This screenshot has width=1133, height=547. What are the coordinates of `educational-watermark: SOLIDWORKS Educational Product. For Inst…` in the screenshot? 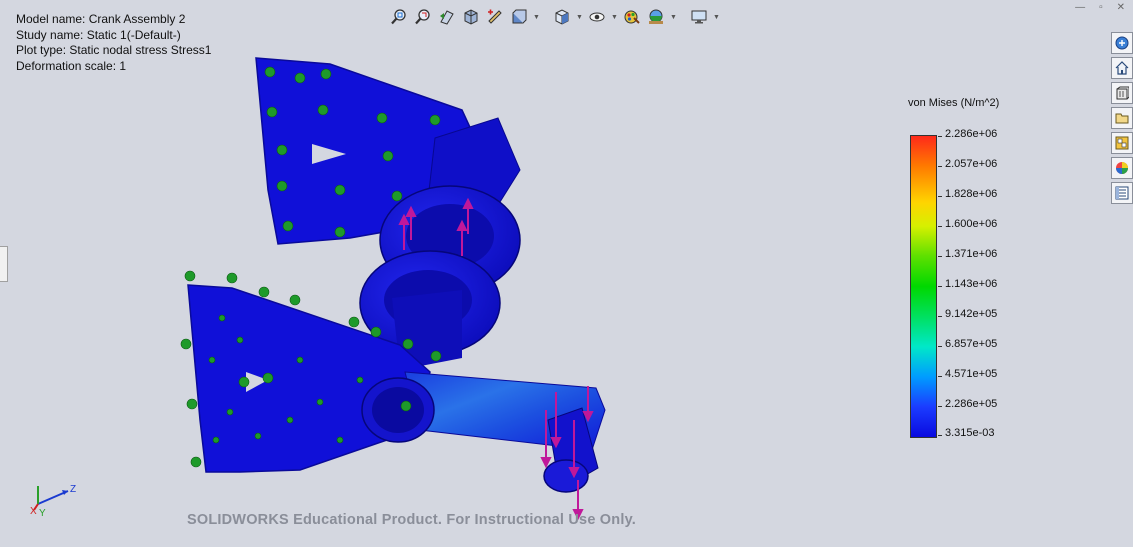 It's located at (411, 520).